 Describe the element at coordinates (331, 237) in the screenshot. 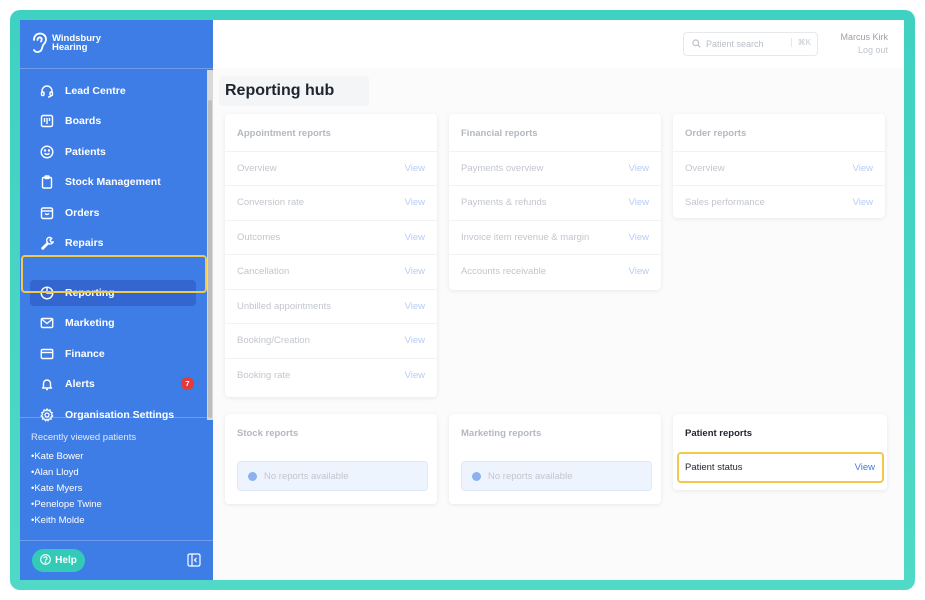

I see `report-row: Outcomes View` at that location.